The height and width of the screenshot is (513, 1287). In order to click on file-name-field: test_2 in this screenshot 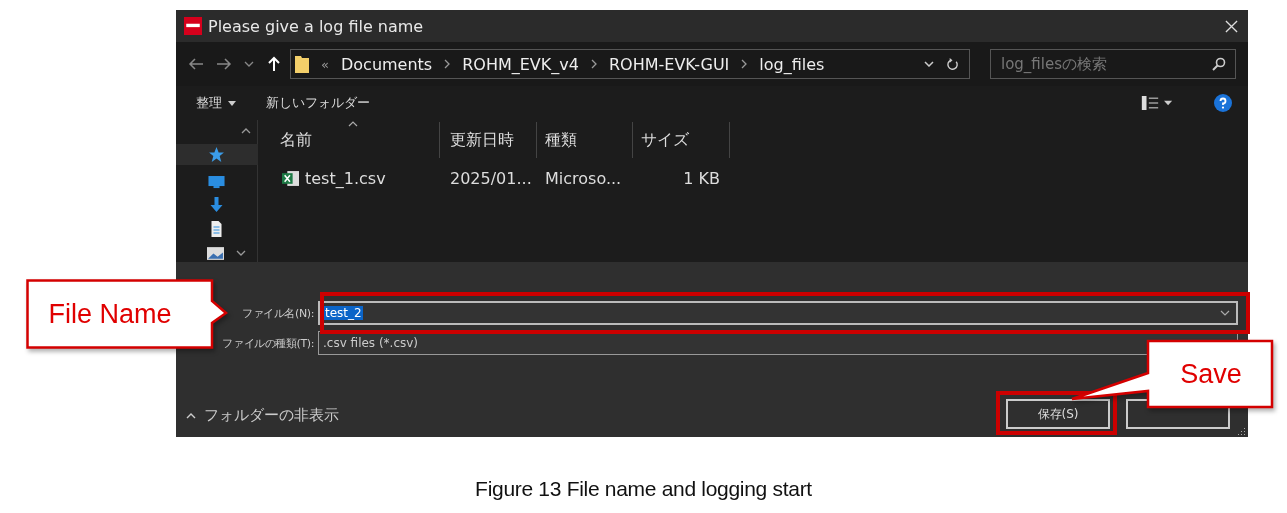, I will do `click(778, 313)`.